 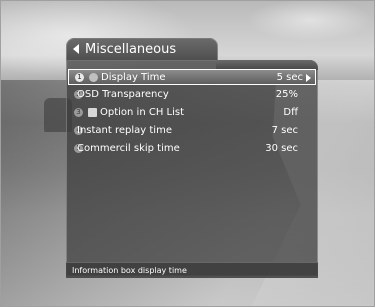 I want to click on item-value: 25%, so click(x=286, y=94).